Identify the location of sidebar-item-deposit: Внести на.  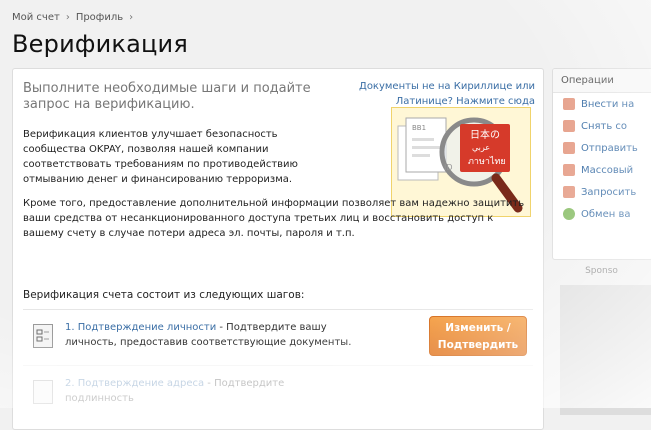
(602, 104).